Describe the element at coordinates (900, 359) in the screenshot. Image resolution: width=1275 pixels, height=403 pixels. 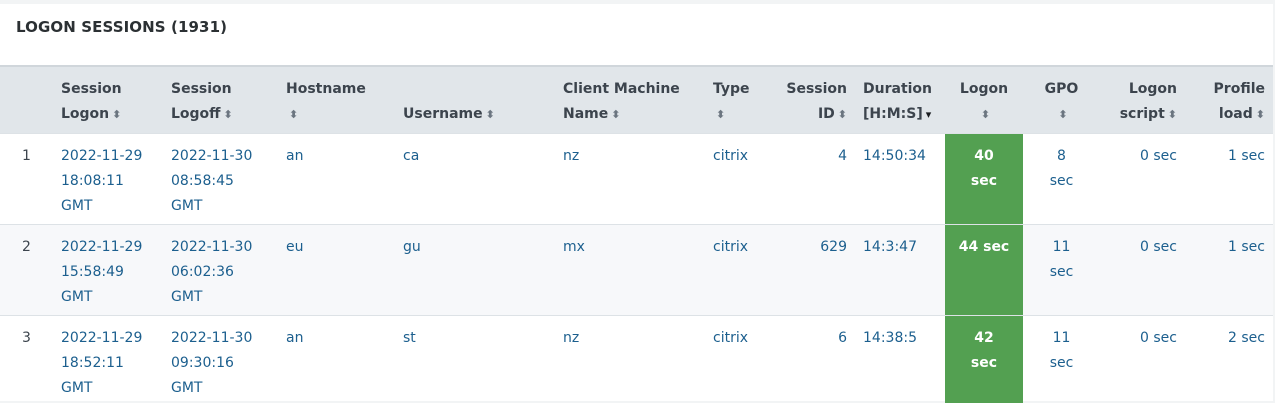
I see `duration-cell: 14:38:5` at that location.